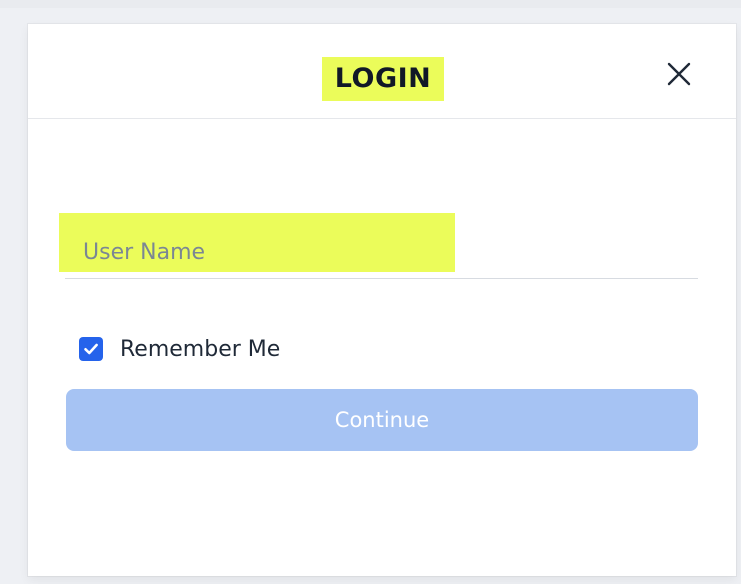  I want to click on continue-button: Continue, so click(382, 420).